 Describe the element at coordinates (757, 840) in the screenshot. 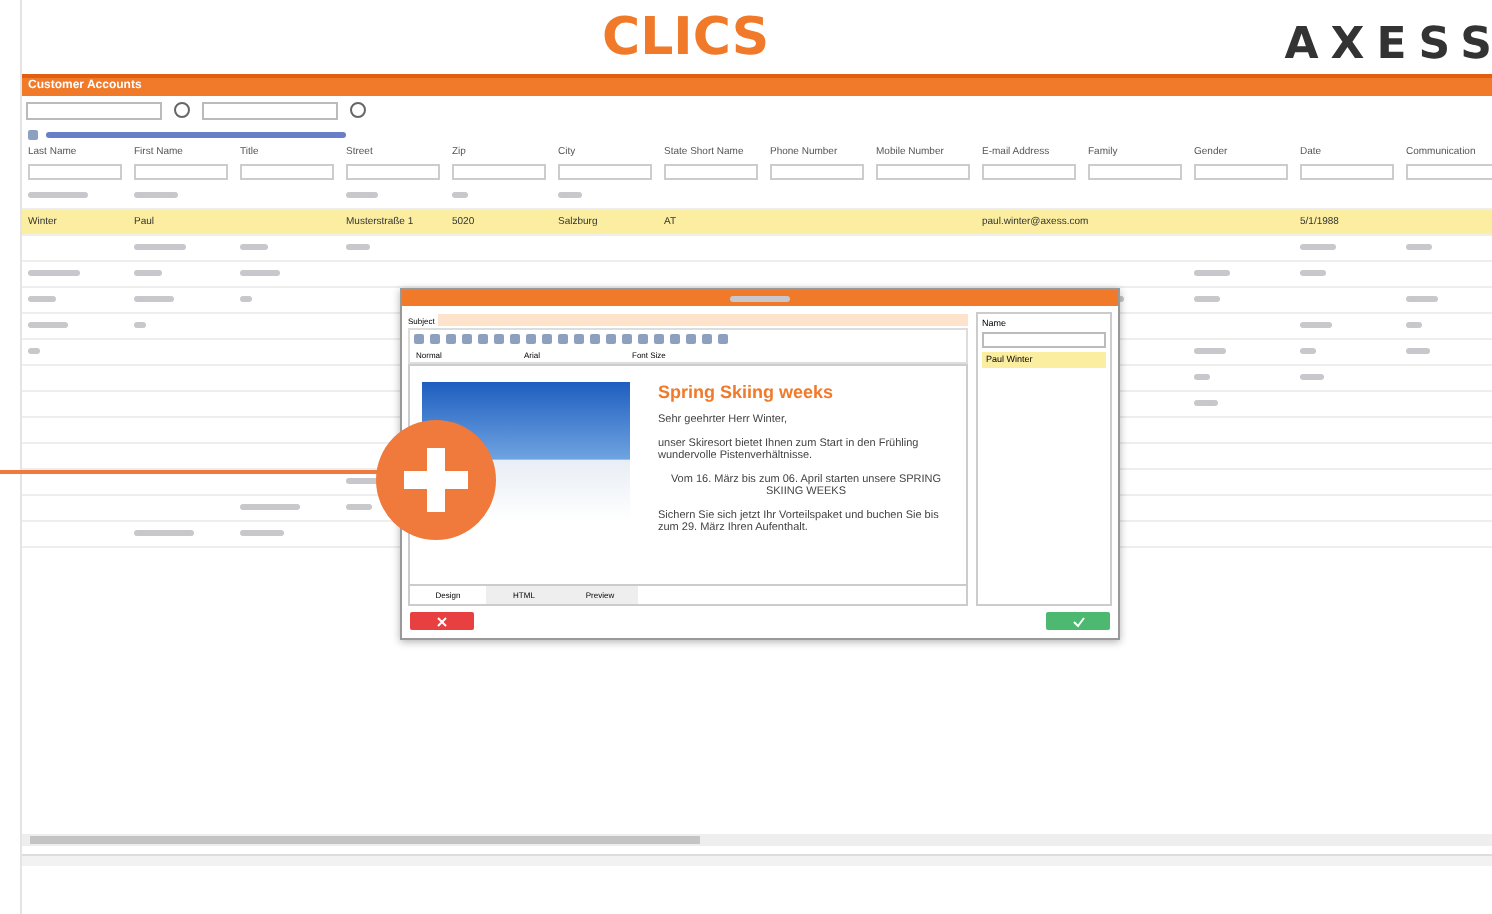

I see `horizontal-scrollbar` at that location.